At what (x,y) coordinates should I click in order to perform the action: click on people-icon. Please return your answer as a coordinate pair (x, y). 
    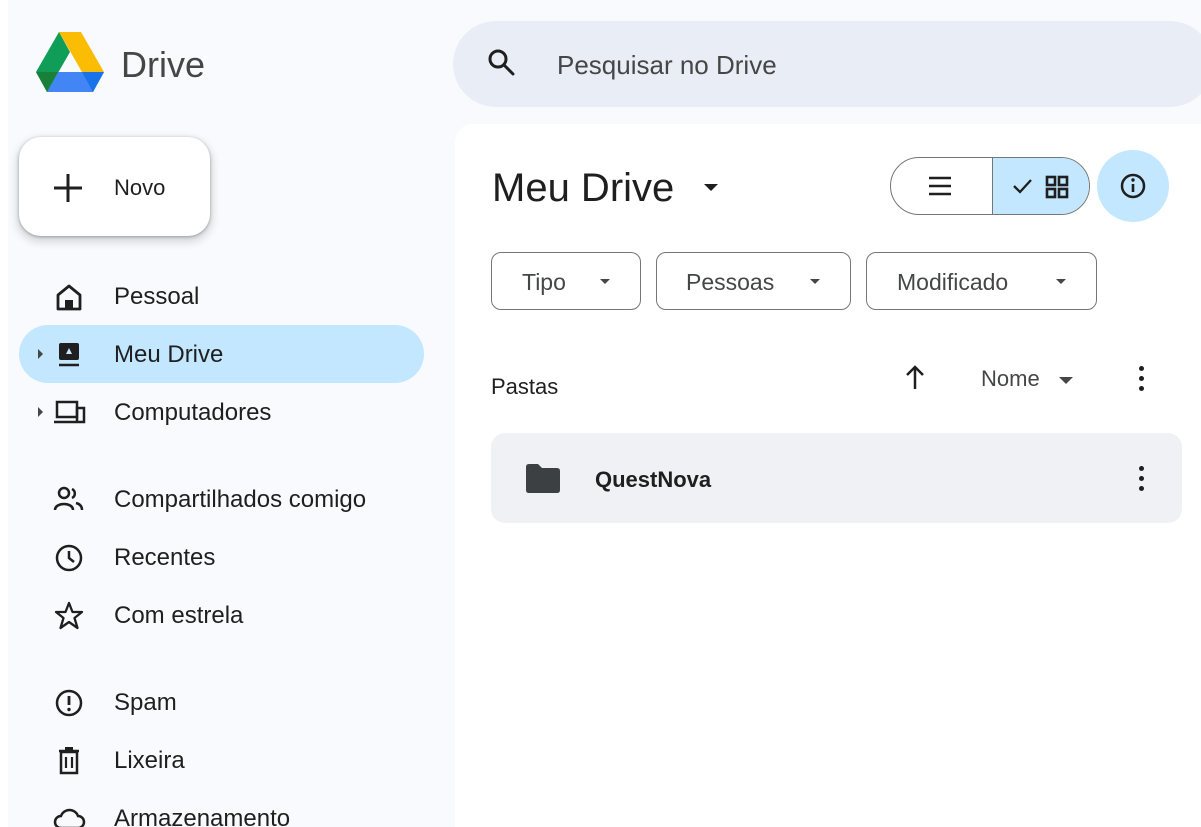
    Looking at the image, I should click on (68, 498).